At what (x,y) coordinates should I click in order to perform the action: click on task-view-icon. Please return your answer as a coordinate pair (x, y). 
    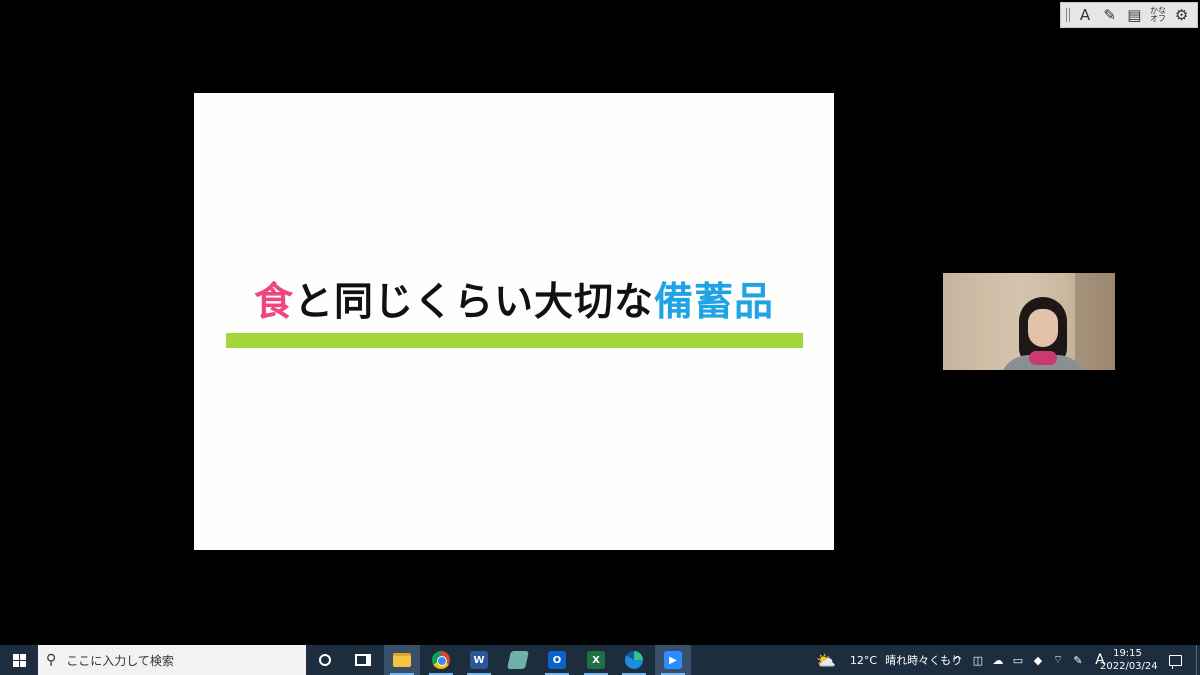
    Looking at the image, I should click on (363, 660).